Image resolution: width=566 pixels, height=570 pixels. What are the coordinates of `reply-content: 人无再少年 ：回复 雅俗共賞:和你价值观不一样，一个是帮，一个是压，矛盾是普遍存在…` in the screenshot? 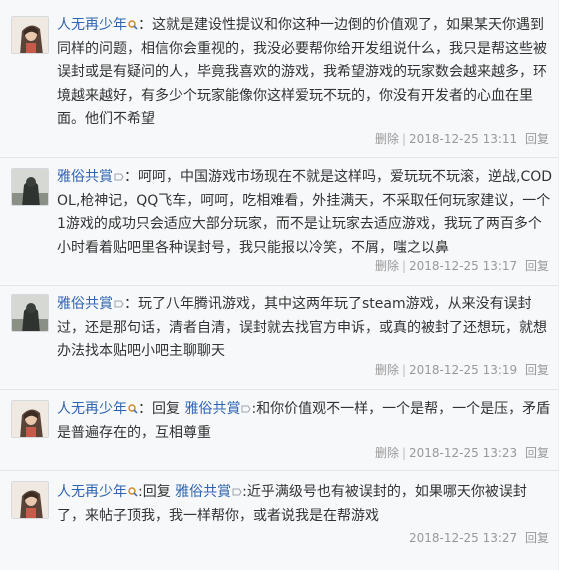 It's located at (305, 421).